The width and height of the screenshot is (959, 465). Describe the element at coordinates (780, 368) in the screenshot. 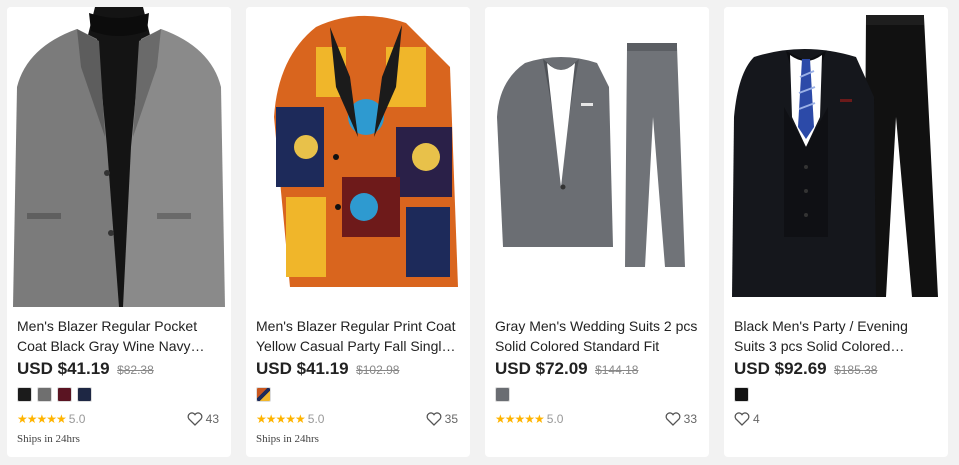

I see `product-price: USD $92.69` at that location.